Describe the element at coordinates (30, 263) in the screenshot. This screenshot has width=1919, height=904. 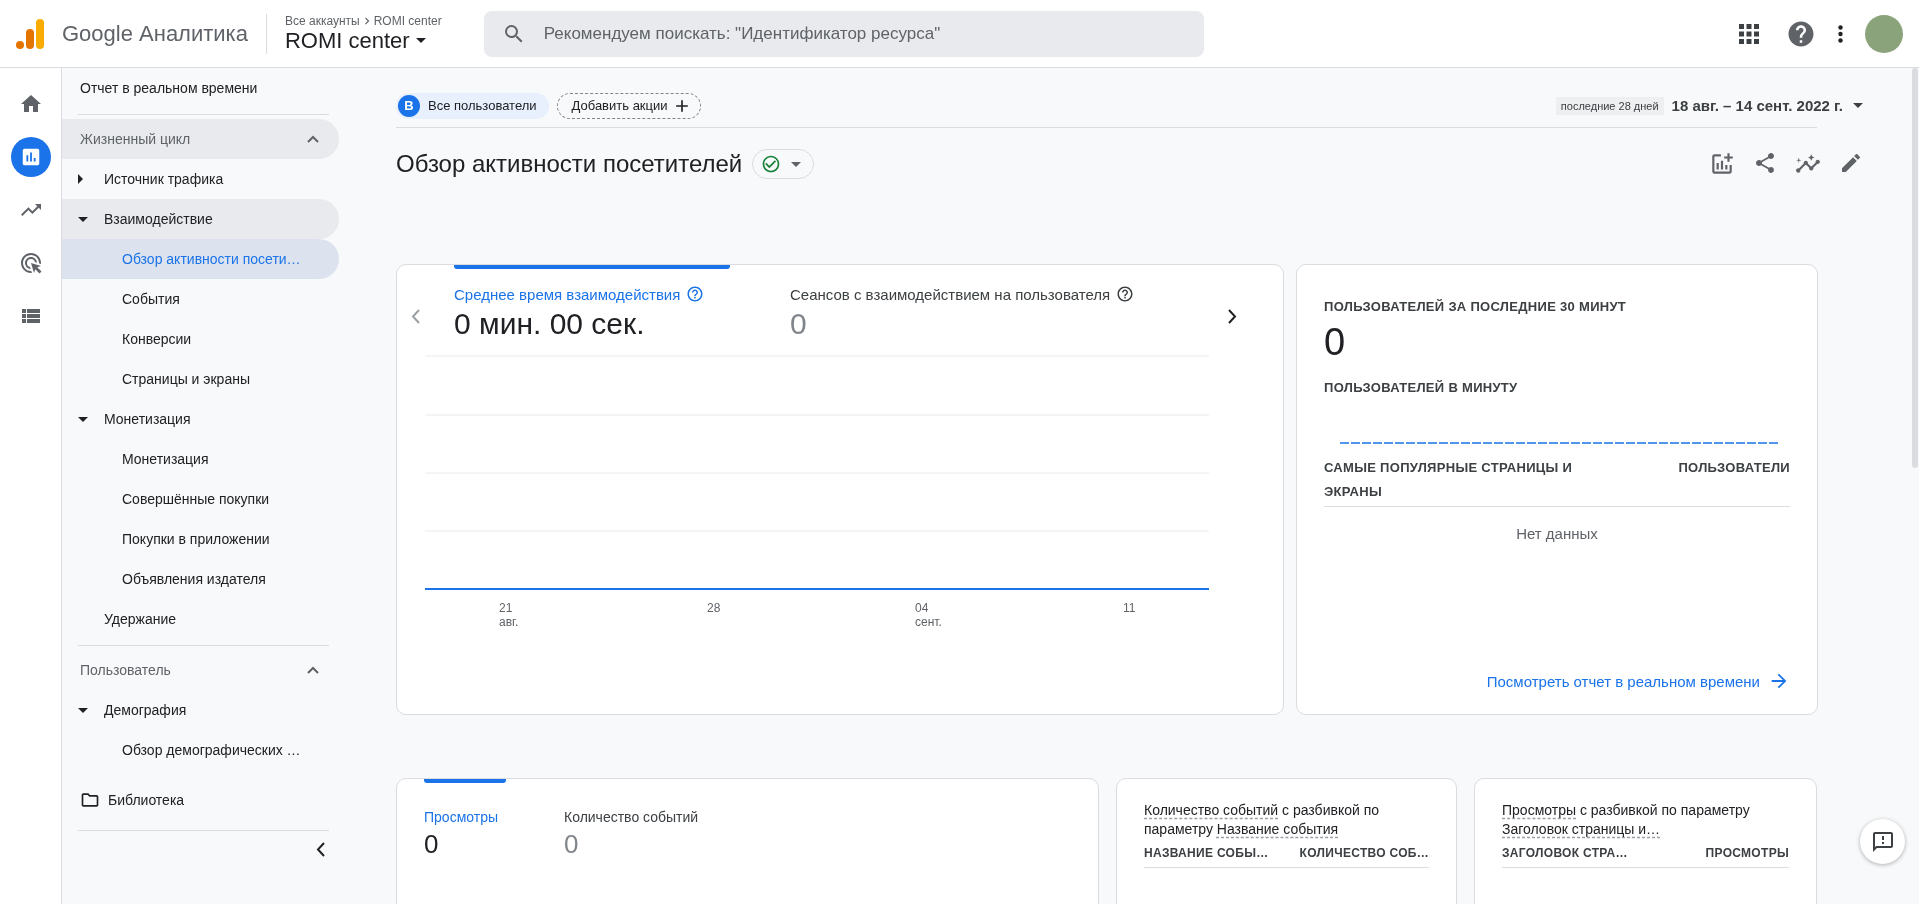
I see `click-icon` at that location.